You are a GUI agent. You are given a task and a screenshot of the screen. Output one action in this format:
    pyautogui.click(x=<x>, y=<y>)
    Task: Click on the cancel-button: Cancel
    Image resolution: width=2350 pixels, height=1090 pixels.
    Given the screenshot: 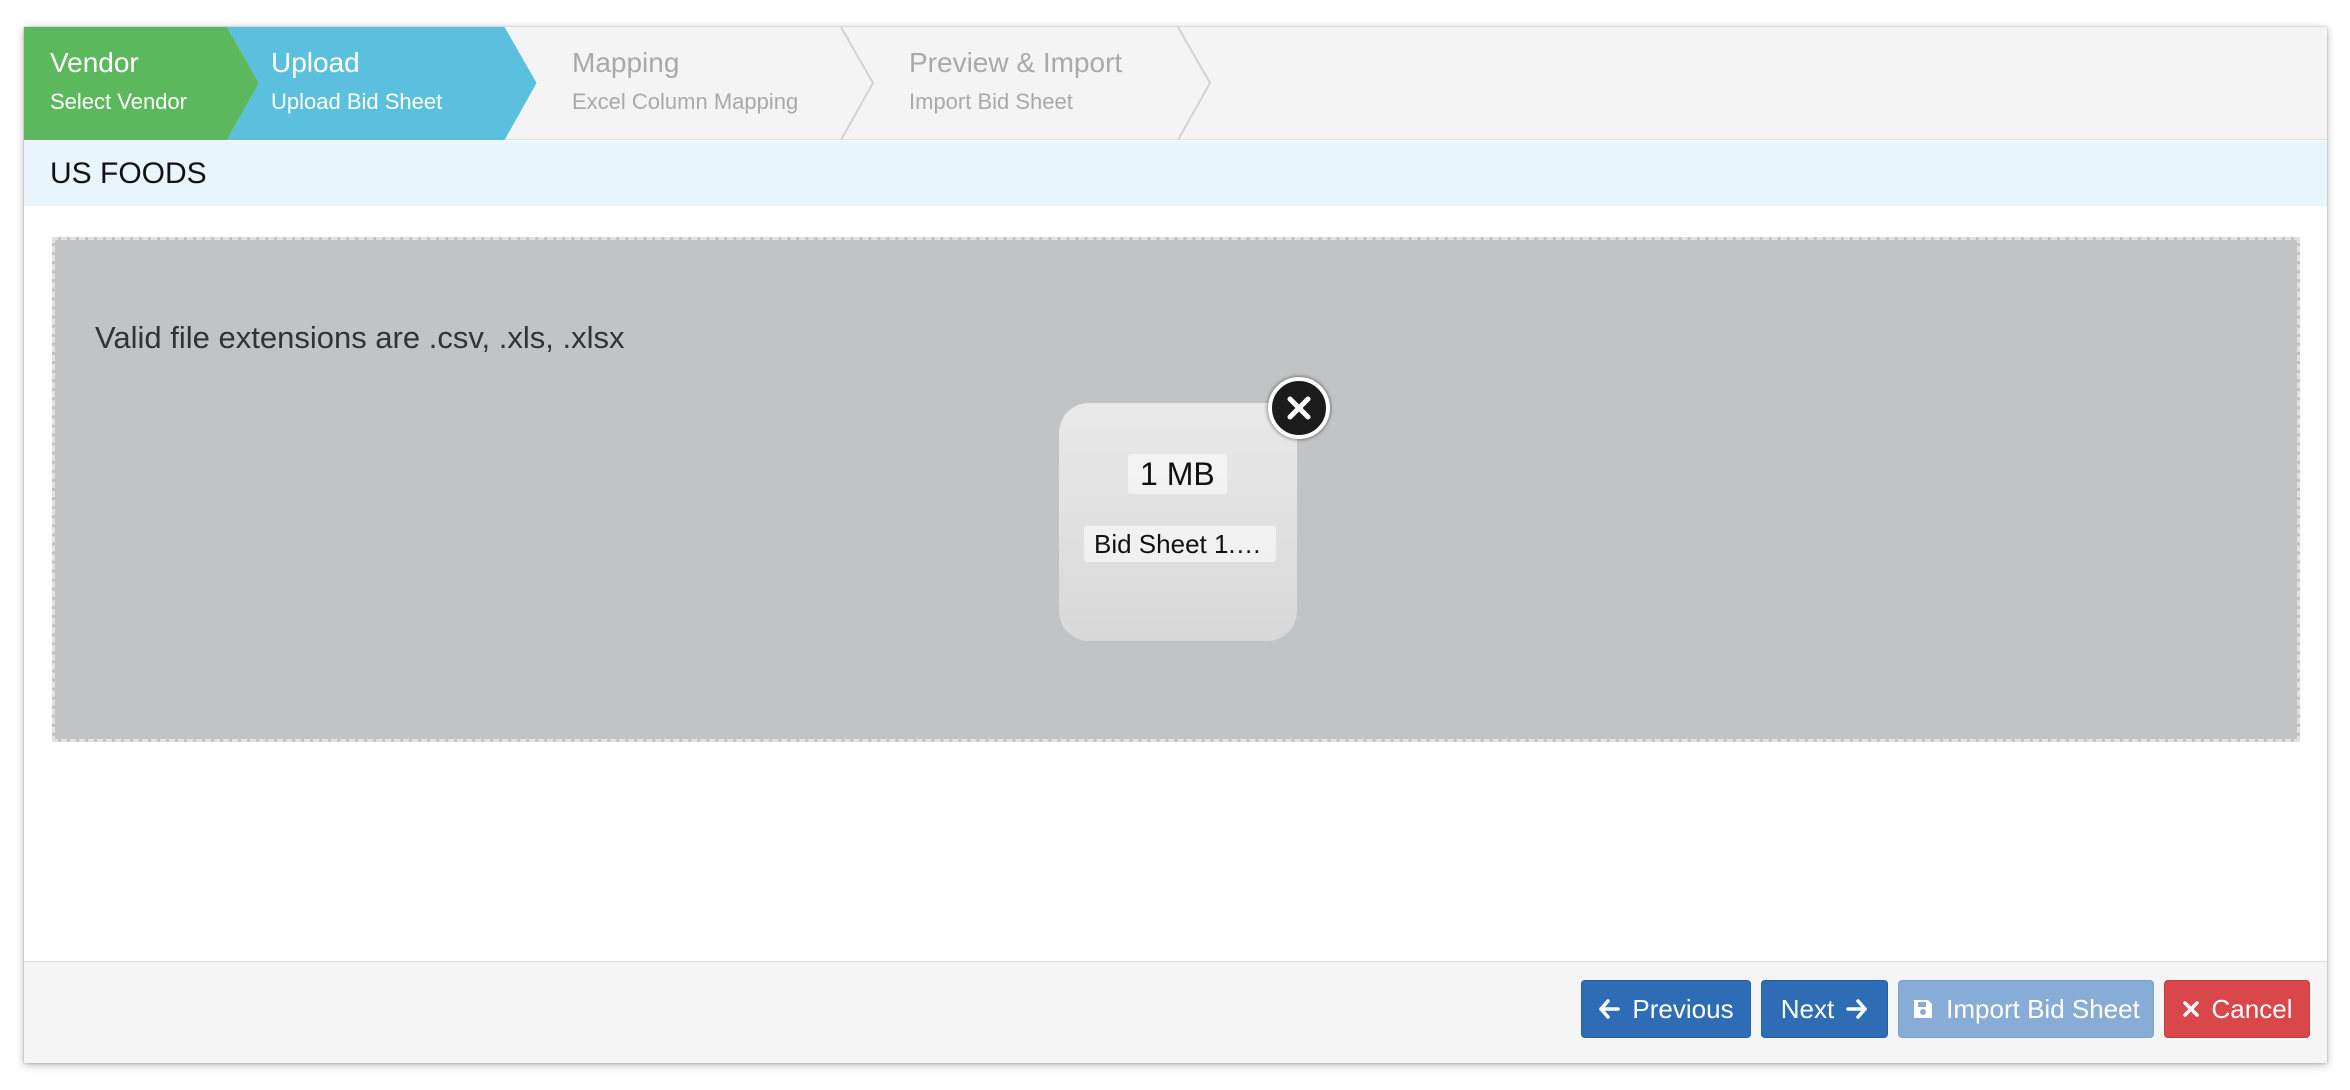 What is the action you would take?
    pyautogui.click(x=2237, y=1009)
    